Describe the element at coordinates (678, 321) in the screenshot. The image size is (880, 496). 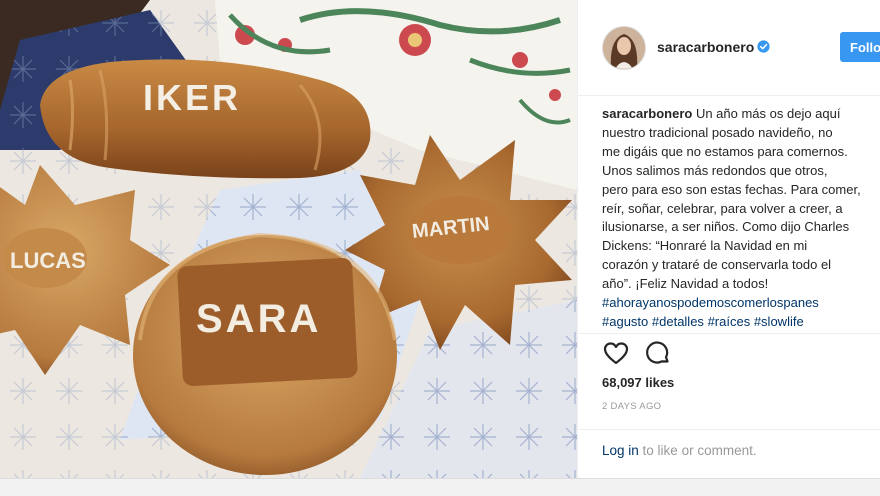
I see `hashtag-link: #detalles` at that location.